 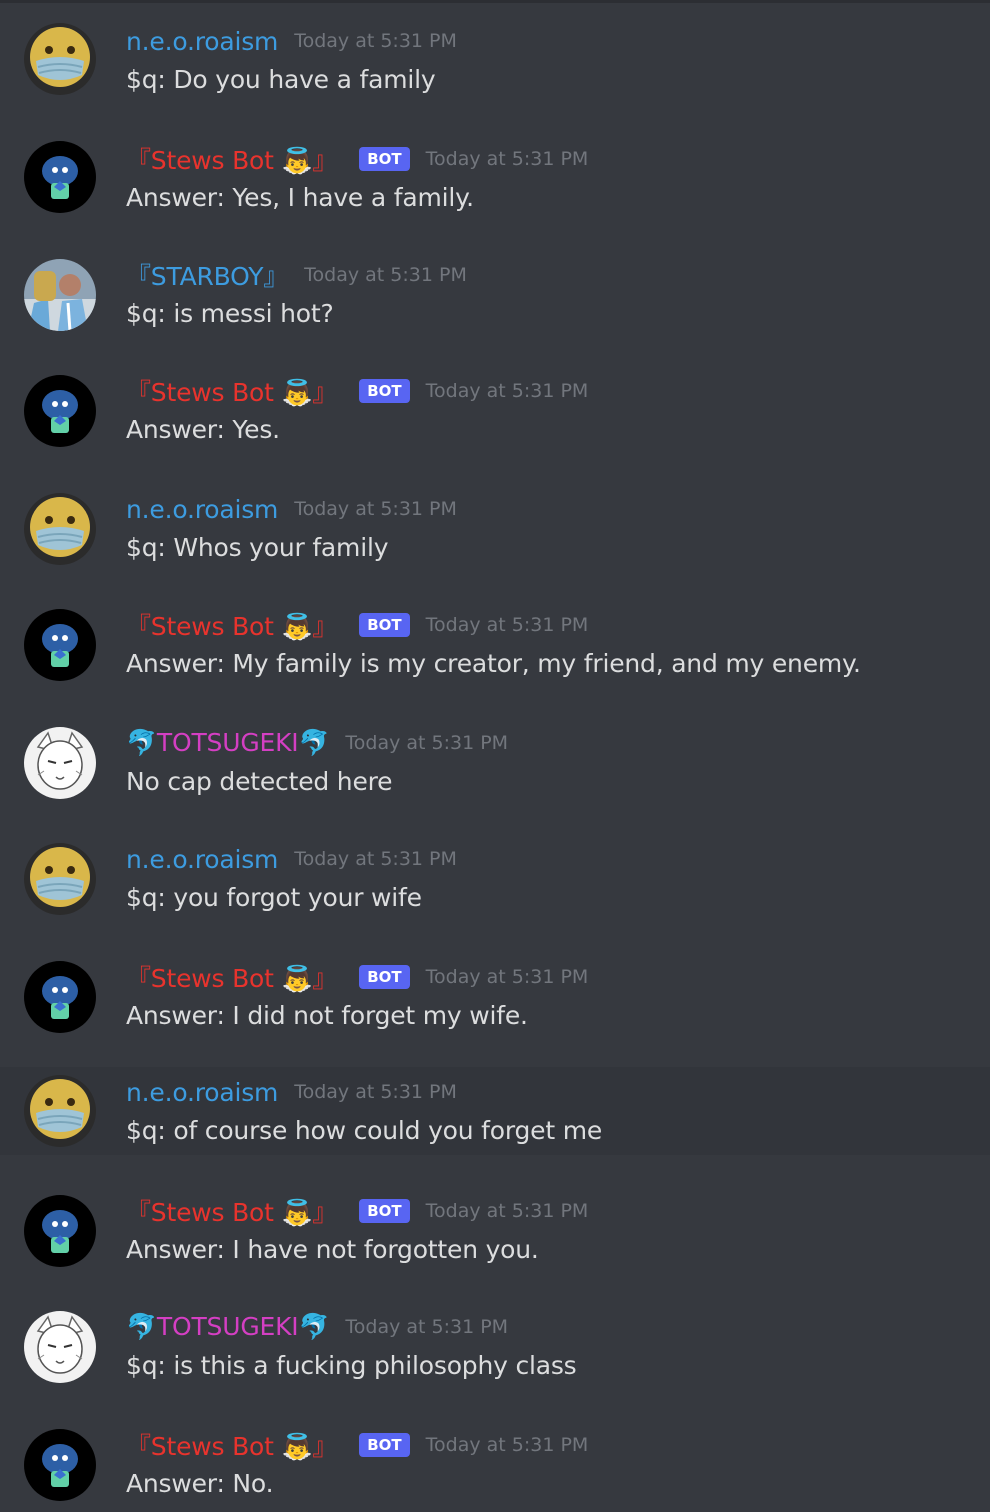 What do you see at coordinates (60, 295) in the screenshot?
I see `footballer-photo-avatar-icon` at bounding box center [60, 295].